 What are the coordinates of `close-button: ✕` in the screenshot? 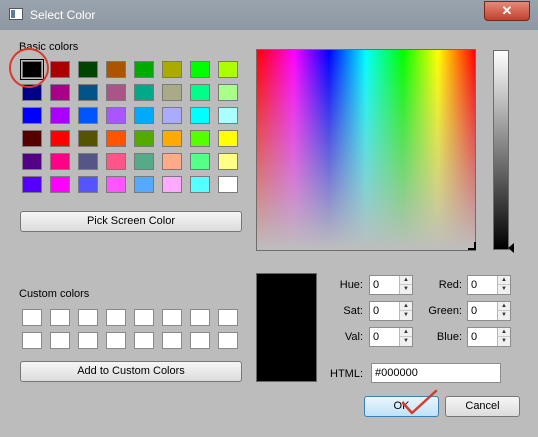 It's located at (507, 11).